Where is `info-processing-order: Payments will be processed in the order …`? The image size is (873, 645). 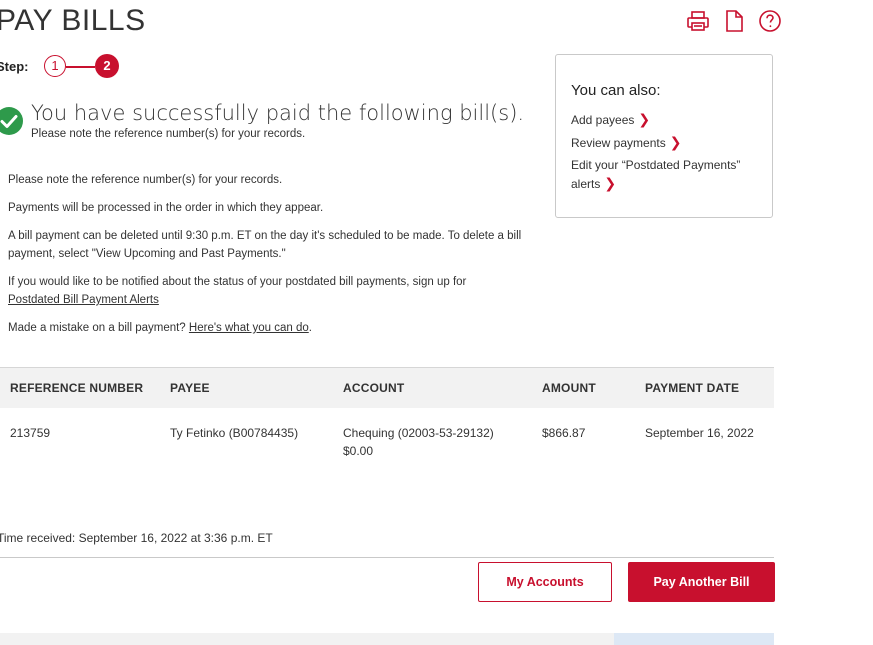
info-processing-order: Payments will be processed in the order … is located at coordinates (166, 208).